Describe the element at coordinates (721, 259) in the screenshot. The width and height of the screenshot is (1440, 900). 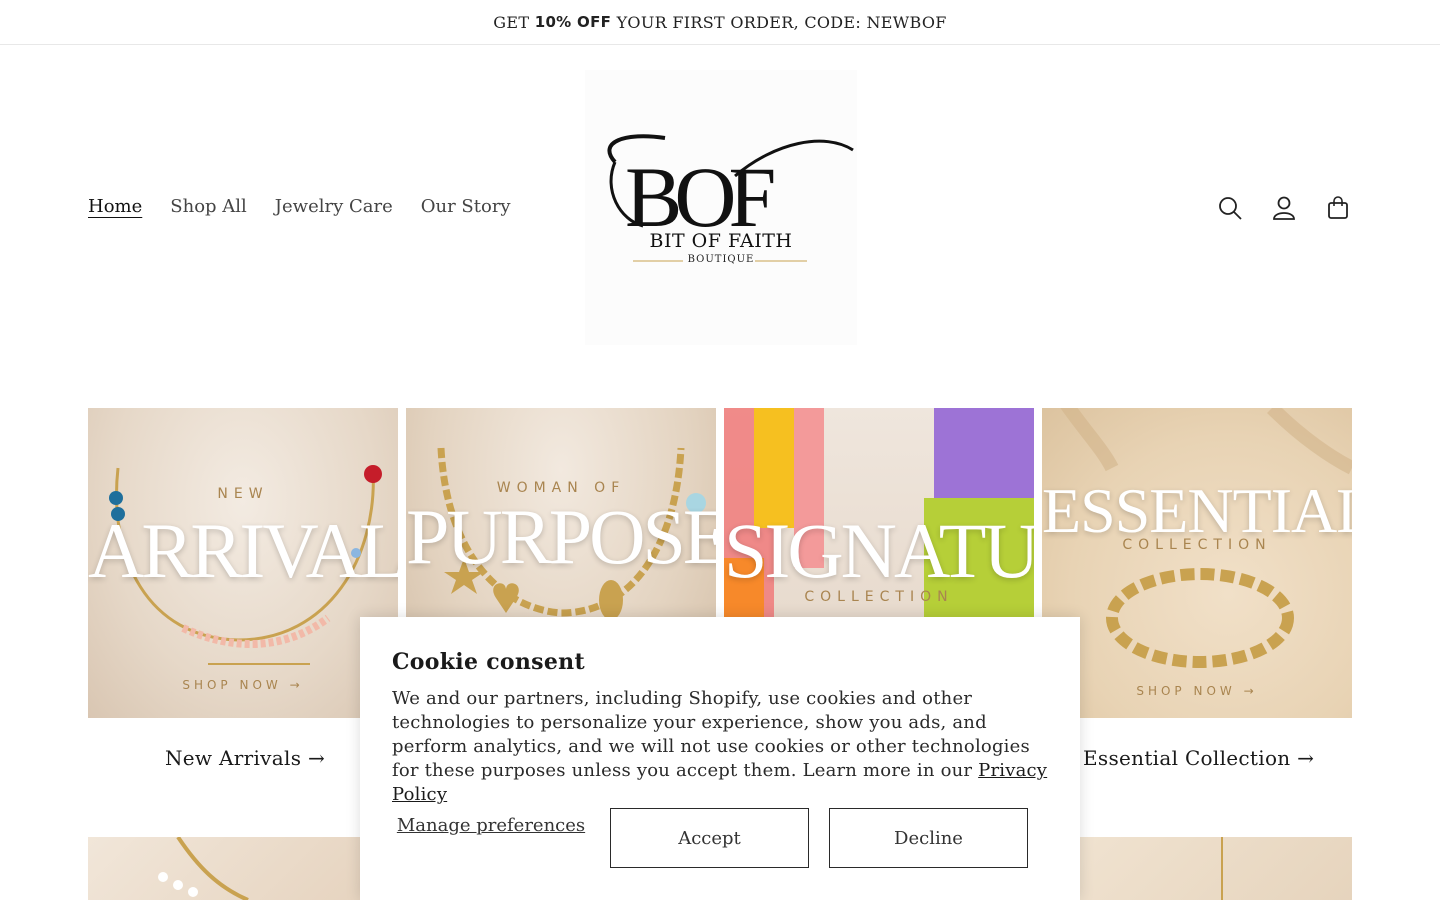
I see `logo-subtitle: BOUTIQUE` at that location.